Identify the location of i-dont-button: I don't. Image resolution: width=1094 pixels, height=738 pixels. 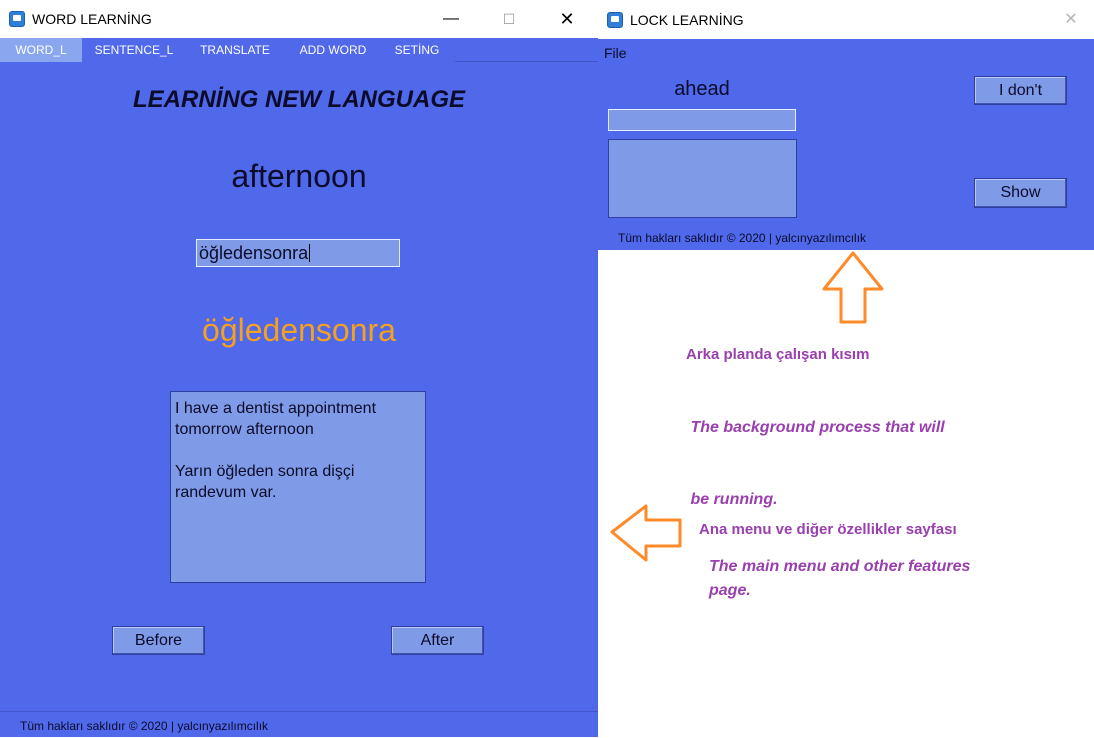
(1020, 90).